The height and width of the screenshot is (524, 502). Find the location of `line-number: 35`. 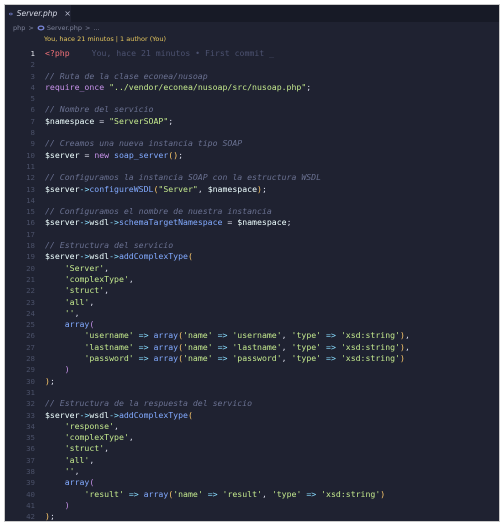

line-number: 35 is located at coordinates (30, 438).